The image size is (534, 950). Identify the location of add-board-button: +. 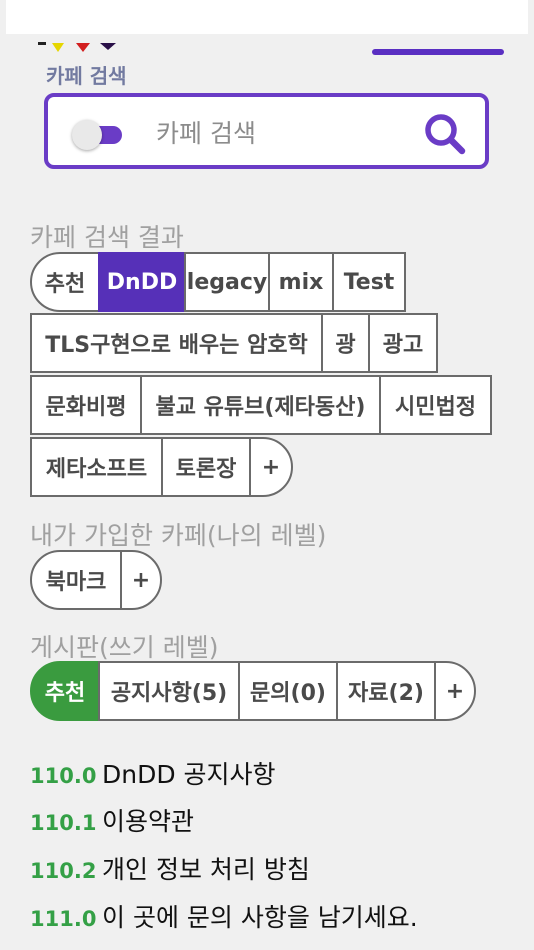
(455, 691).